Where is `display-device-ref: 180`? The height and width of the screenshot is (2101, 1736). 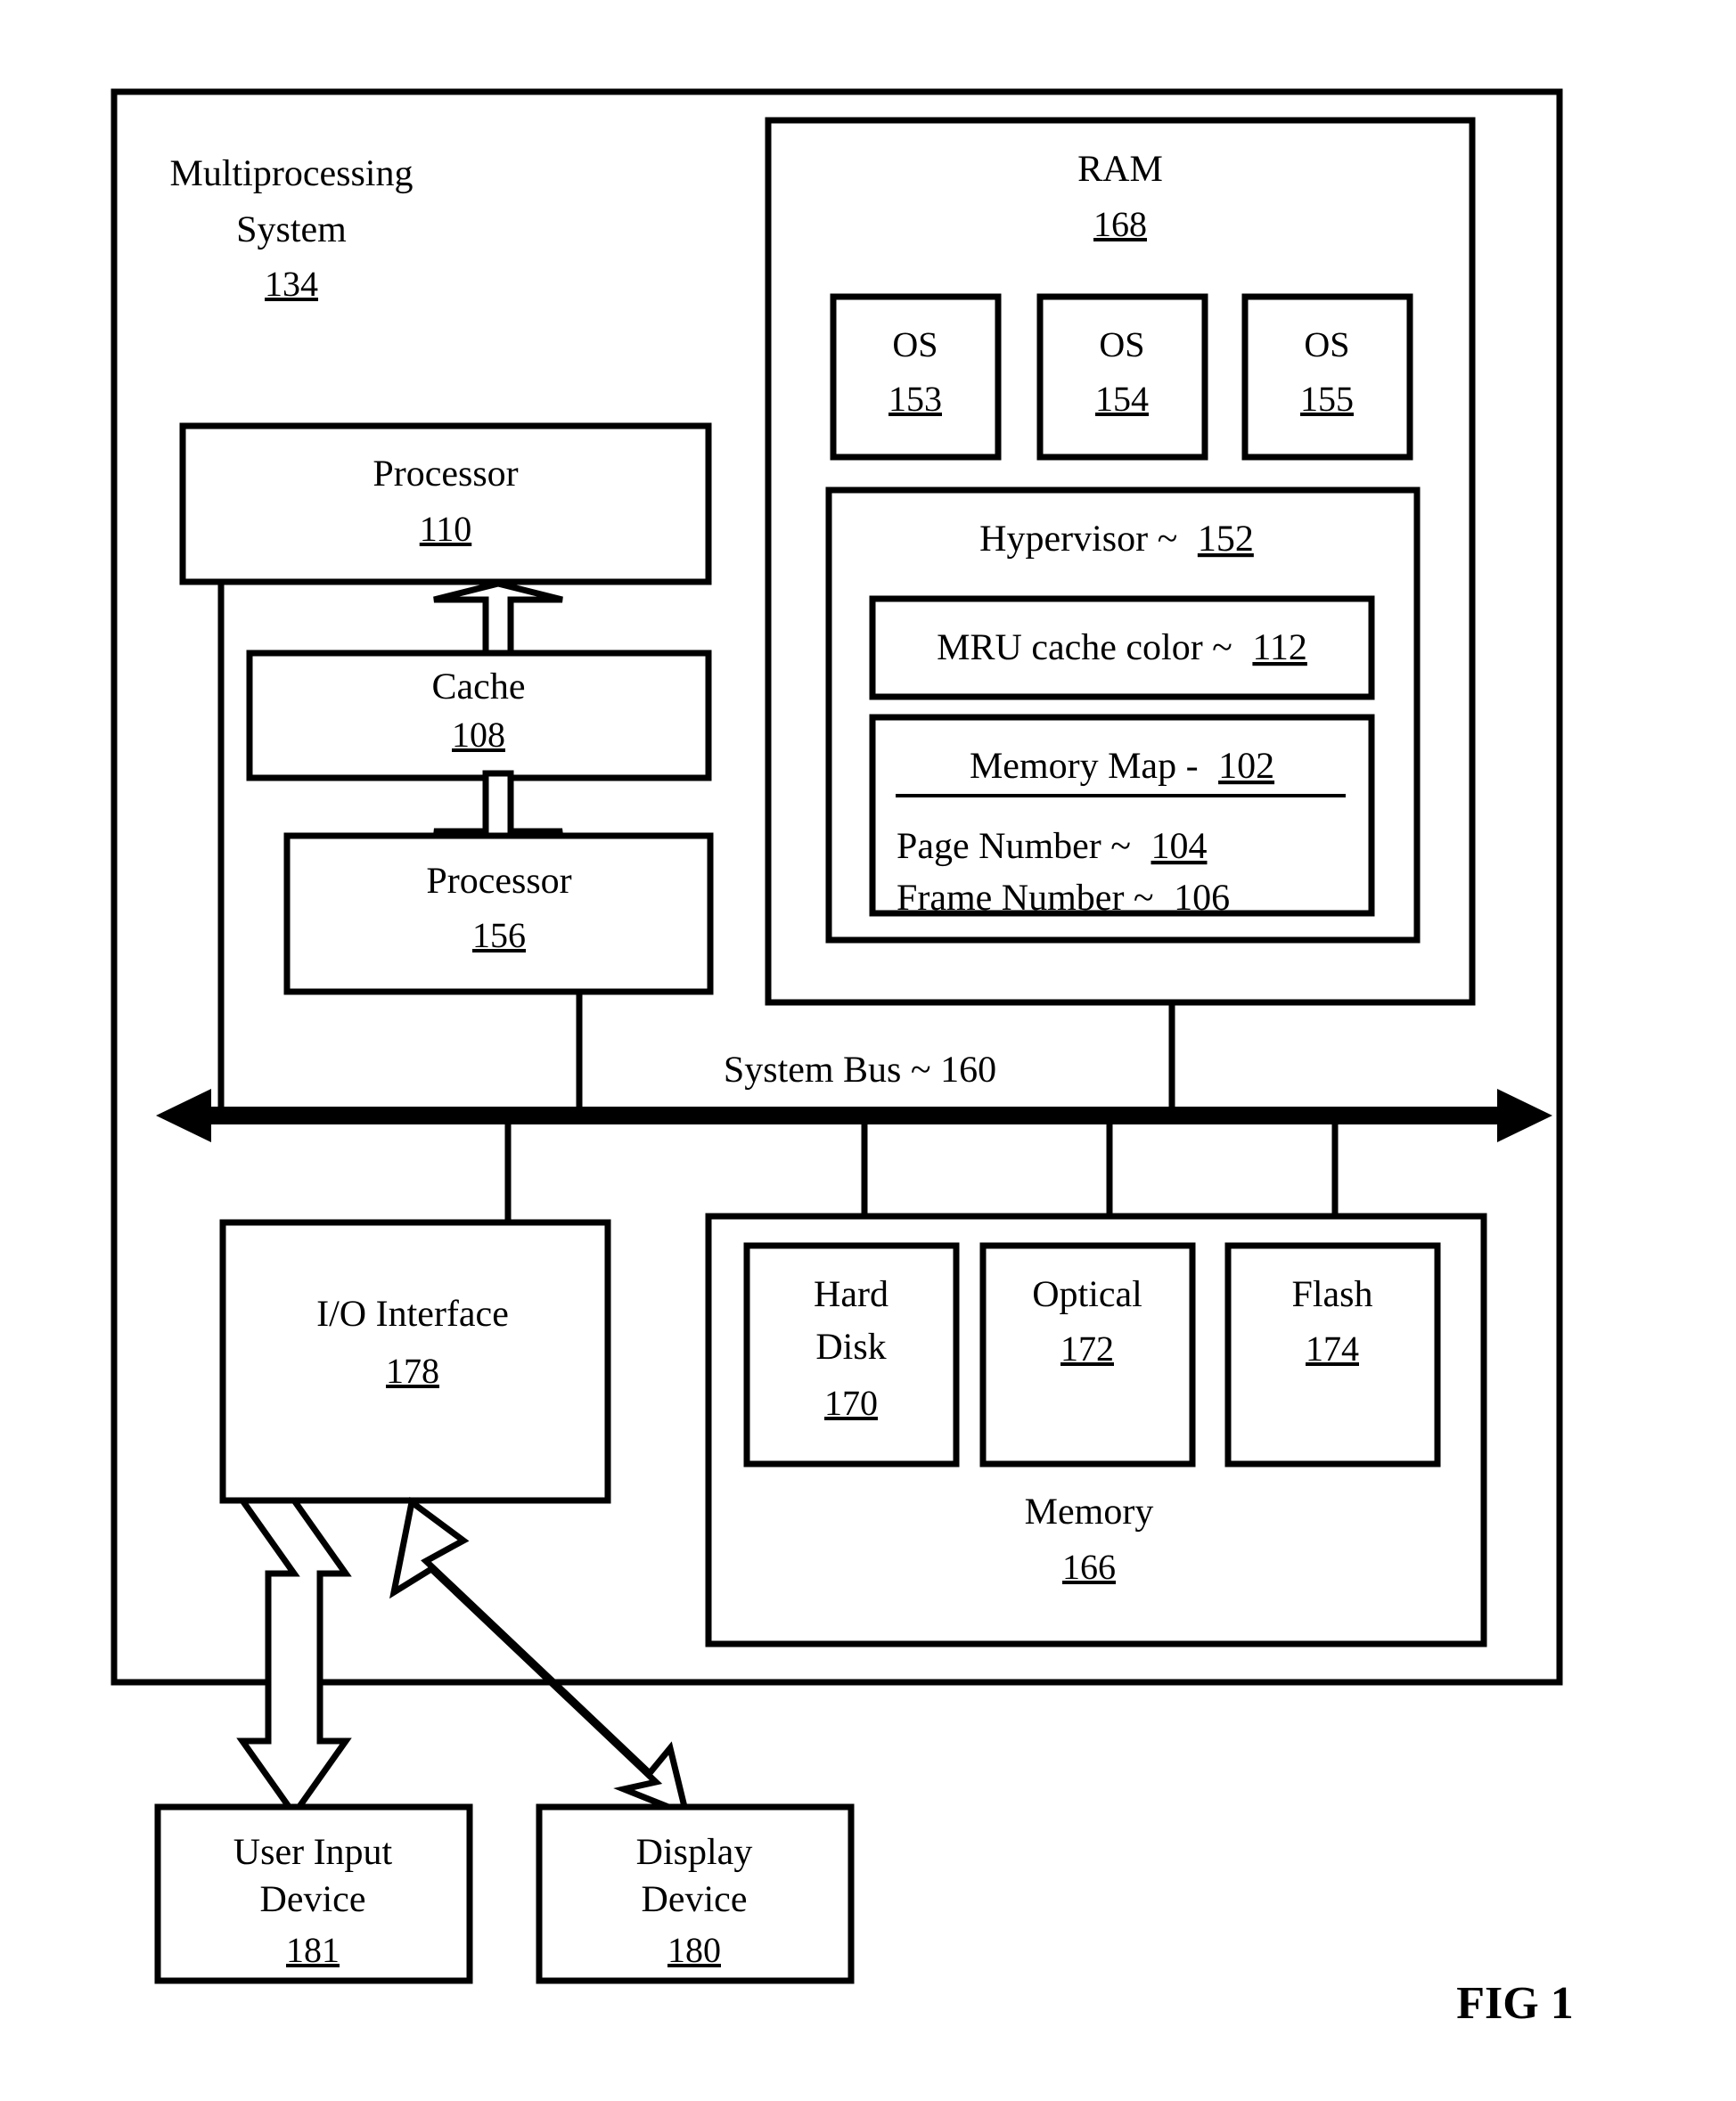
display-device-ref: 180 is located at coordinates (694, 1950).